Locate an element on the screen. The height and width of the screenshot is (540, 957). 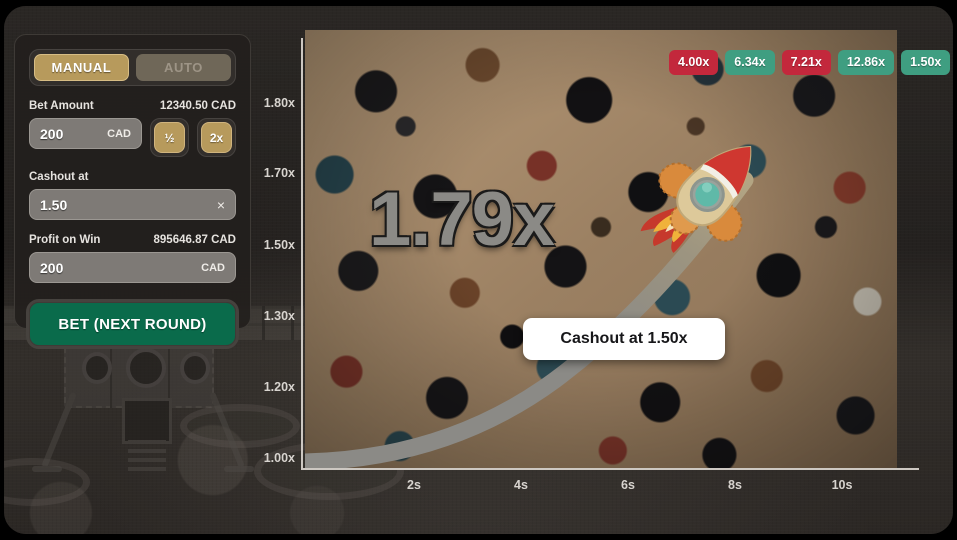
y-axis-line is located at coordinates (302, 254).